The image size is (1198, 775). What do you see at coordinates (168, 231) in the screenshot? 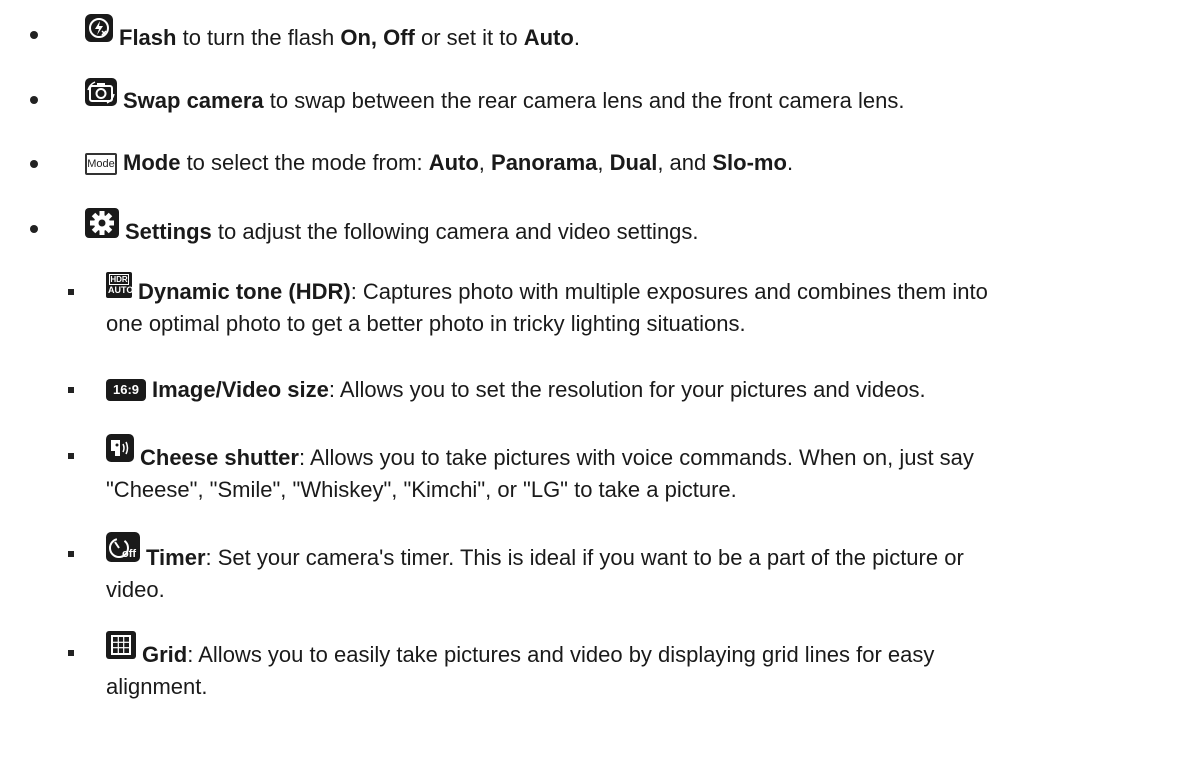
I see `term-settings: Settings` at bounding box center [168, 231].